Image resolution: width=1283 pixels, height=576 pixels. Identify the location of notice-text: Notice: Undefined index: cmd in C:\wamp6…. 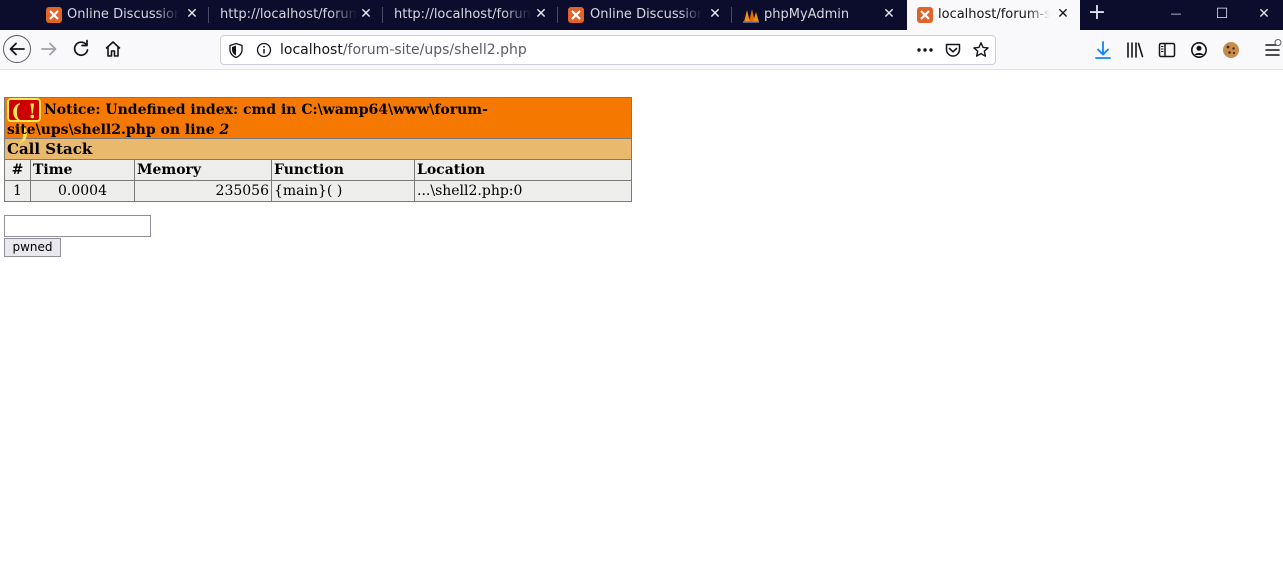
(247, 120).